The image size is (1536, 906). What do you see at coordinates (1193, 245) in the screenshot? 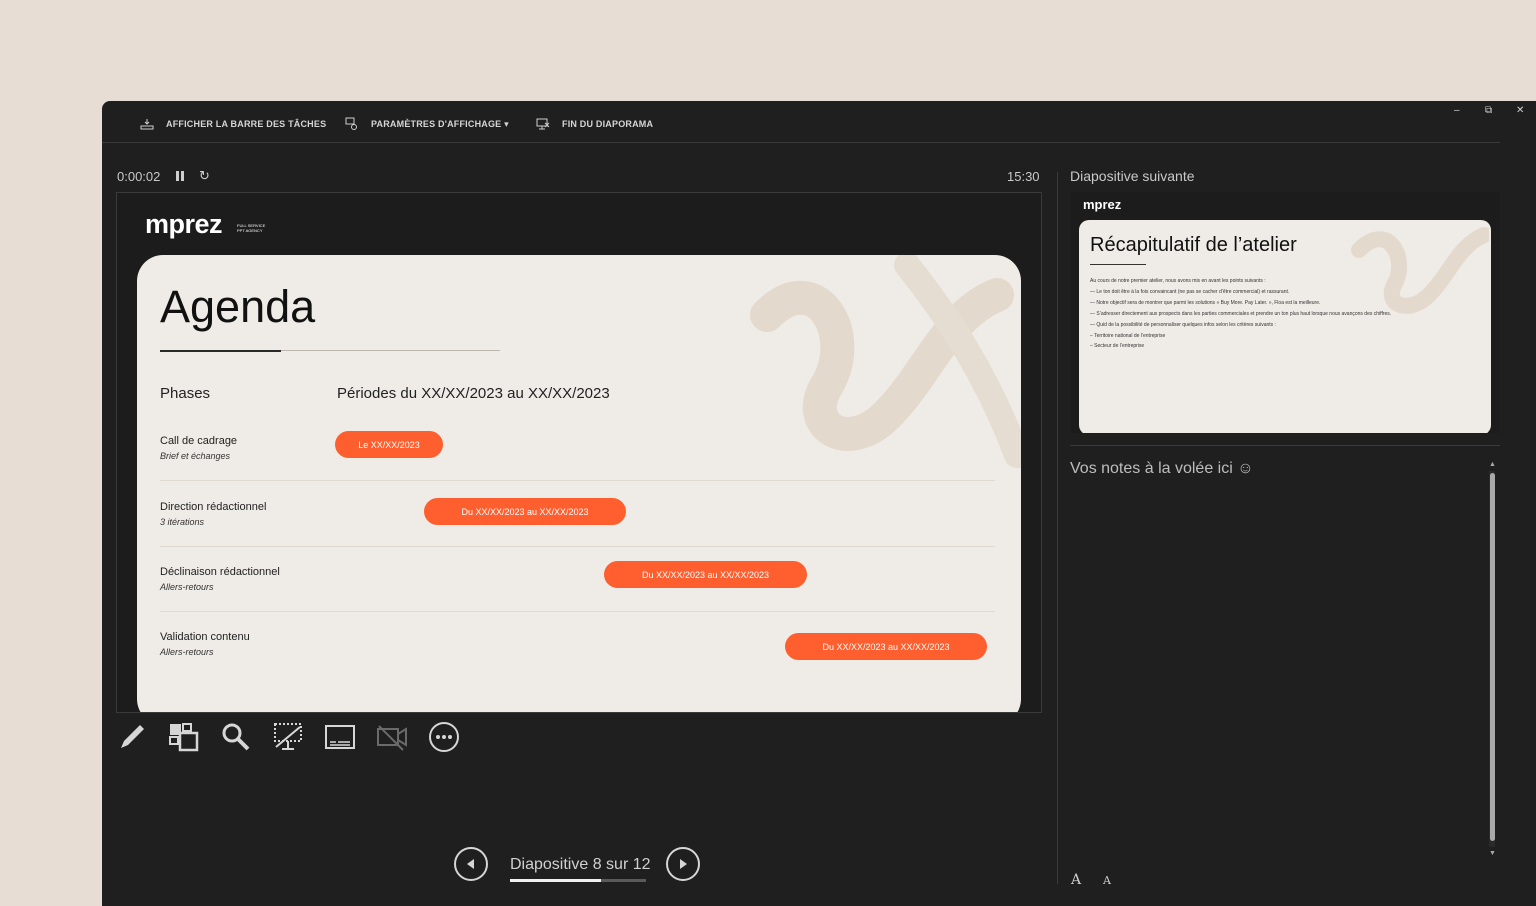
I see `next-slide-title: Récapitulatif de l’atelier` at bounding box center [1193, 245].